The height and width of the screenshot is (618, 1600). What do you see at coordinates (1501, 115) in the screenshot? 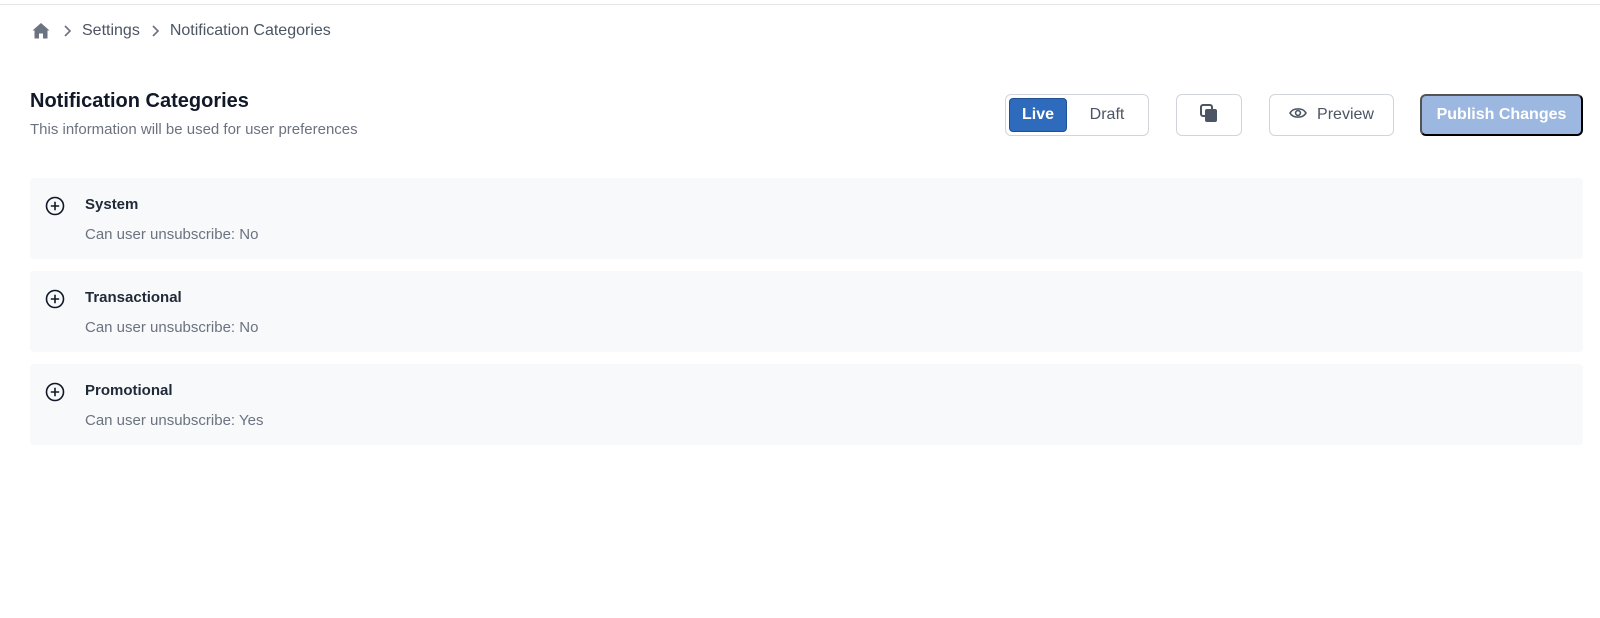
I see `publish-changes-button: Publish Changes` at bounding box center [1501, 115].